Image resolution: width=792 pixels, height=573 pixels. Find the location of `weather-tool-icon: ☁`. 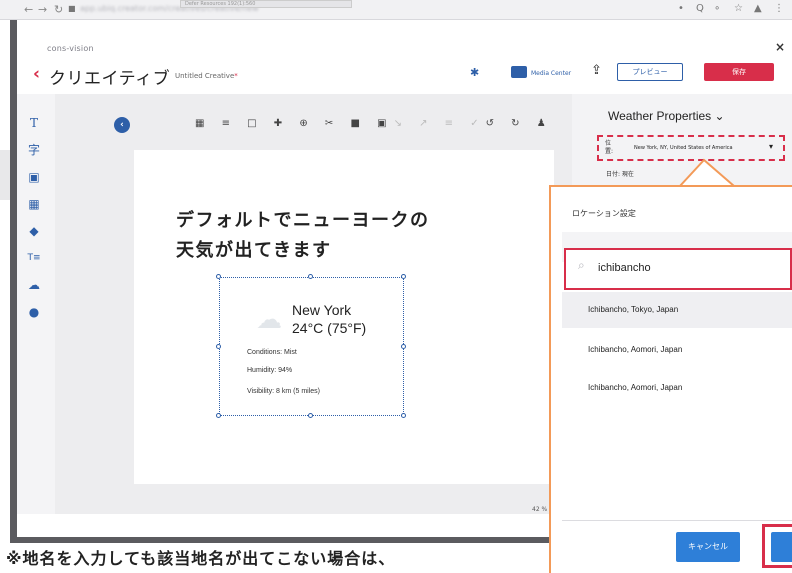

weather-tool-icon: ☁ is located at coordinates (34, 285).